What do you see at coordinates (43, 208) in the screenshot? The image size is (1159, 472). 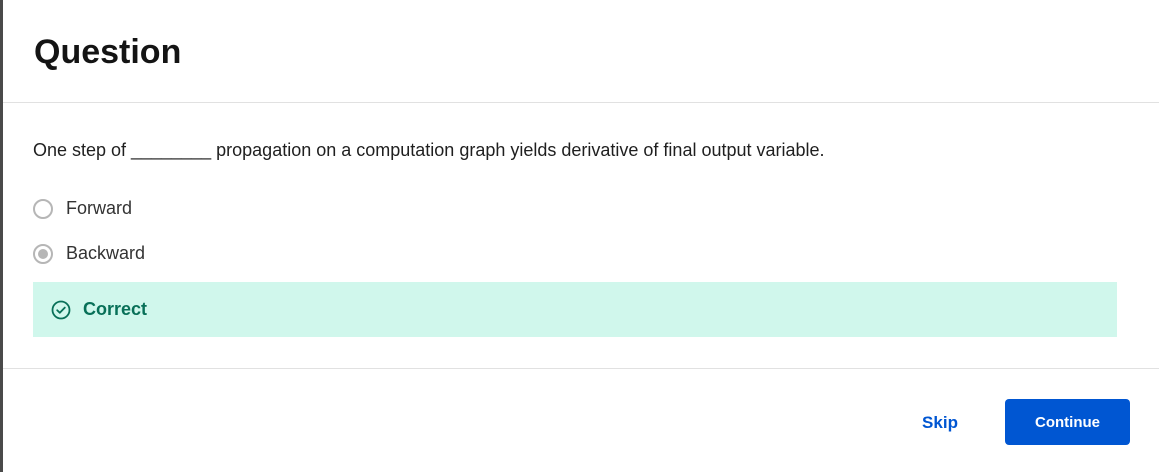 I see `radio-forward` at bounding box center [43, 208].